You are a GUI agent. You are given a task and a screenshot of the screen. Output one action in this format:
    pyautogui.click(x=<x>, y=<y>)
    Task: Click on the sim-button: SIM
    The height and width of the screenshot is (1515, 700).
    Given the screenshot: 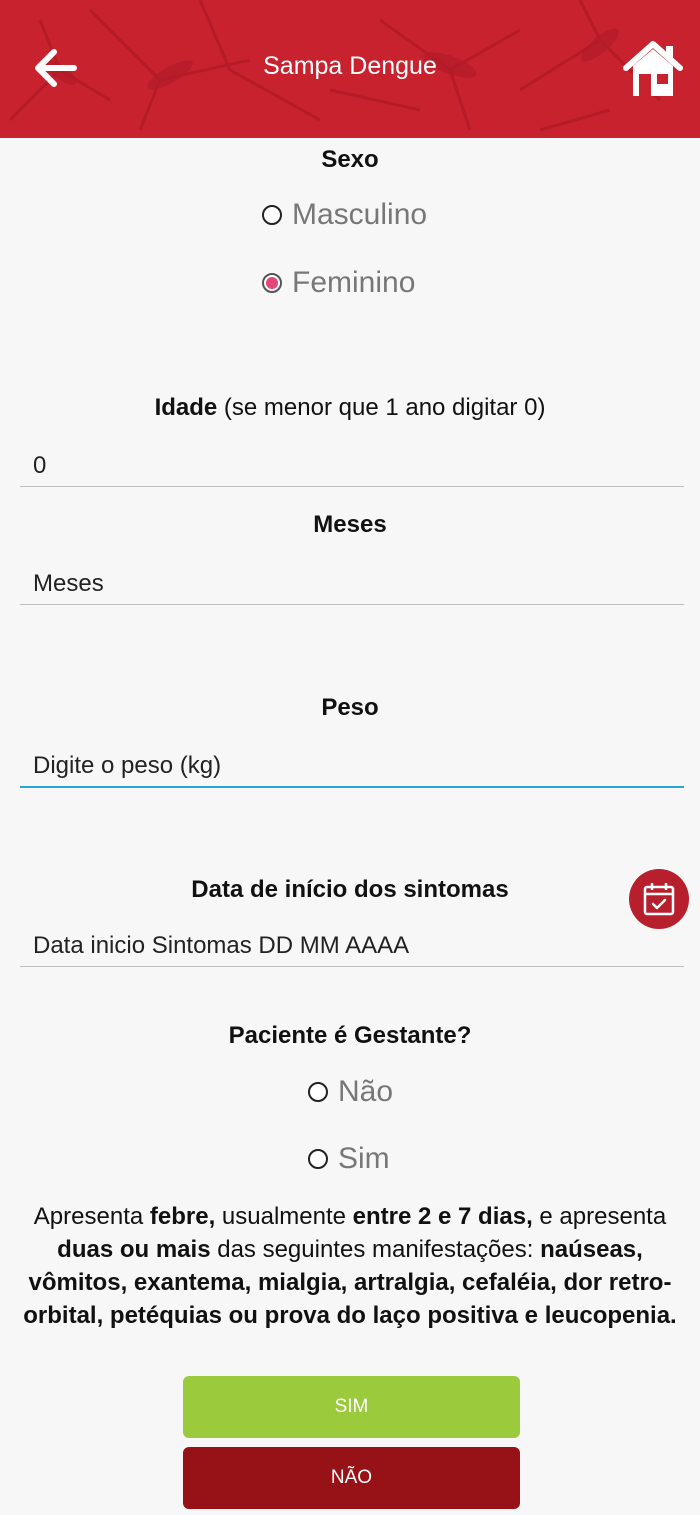 What is the action you would take?
    pyautogui.click(x=351, y=1407)
    